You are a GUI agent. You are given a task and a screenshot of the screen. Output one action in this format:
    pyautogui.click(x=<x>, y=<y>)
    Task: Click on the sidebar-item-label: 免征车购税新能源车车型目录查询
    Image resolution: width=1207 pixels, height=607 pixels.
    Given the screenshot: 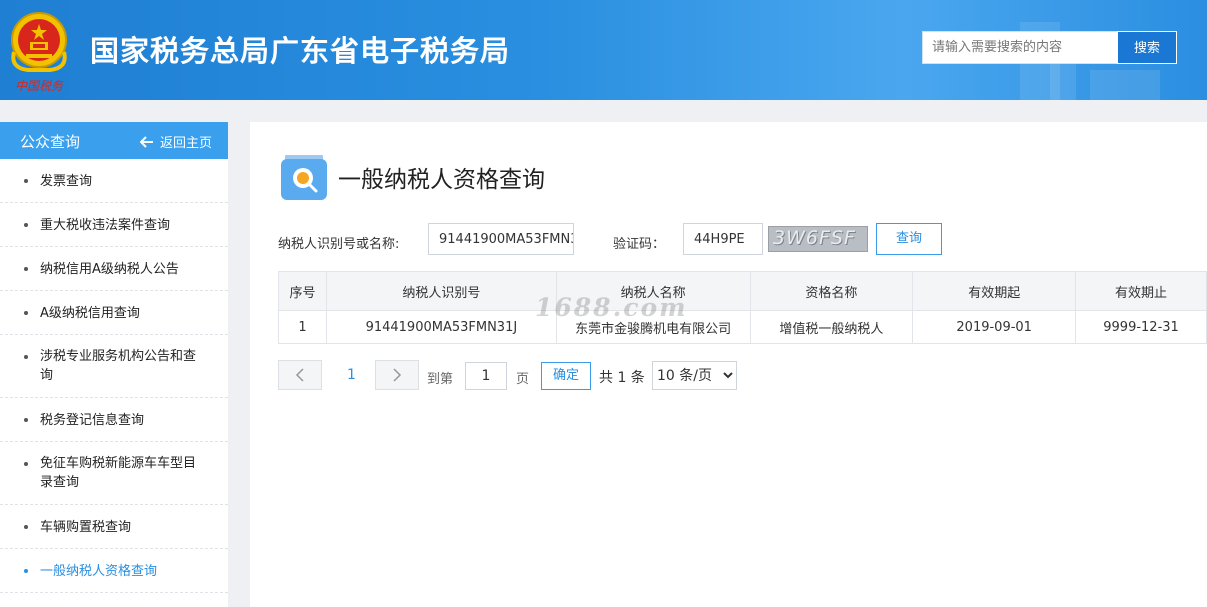 What is the action you would take?
    pyautogui.click(x=118, y=473)
    